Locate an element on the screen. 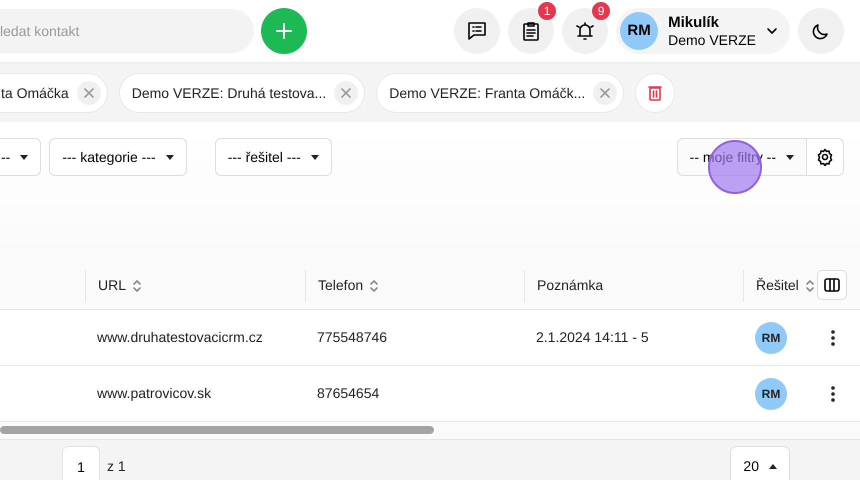 Image resolution: width=860 pixels, height=480 pixels. column-header: Řešitel is located at coordinates (777, 285).